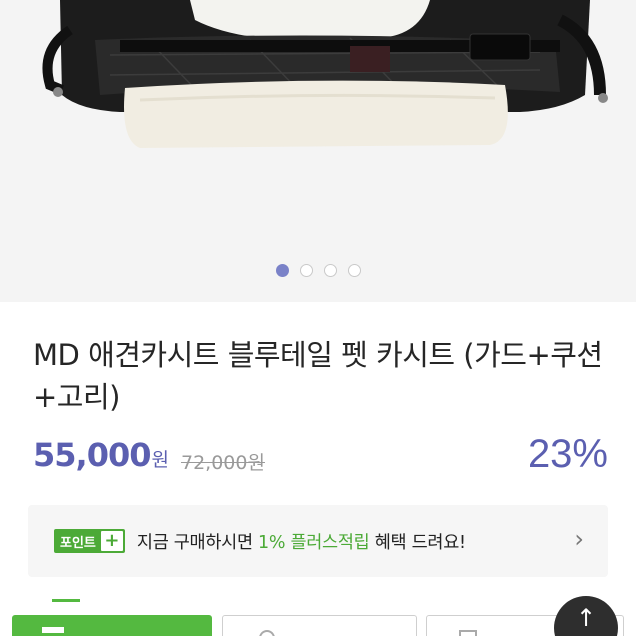 Image resolution: width=636 pixels, height=636 pixels. I want to click on point-banner-text: 지금 구매하시면 1% 플러스적립 혜택 드려요!, so click(301, 541).